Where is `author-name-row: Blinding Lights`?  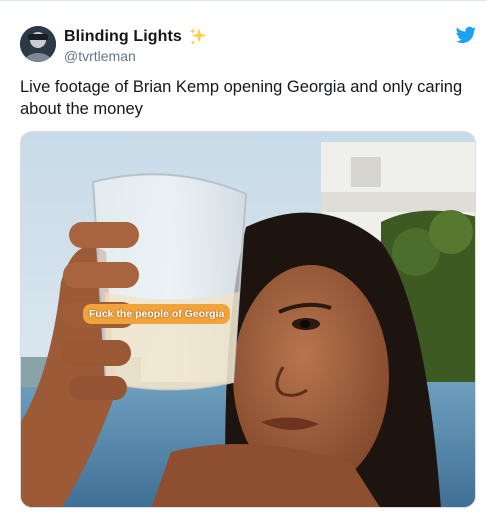
author-name-row: Blinding Lights is located at coordinates (136, 37).